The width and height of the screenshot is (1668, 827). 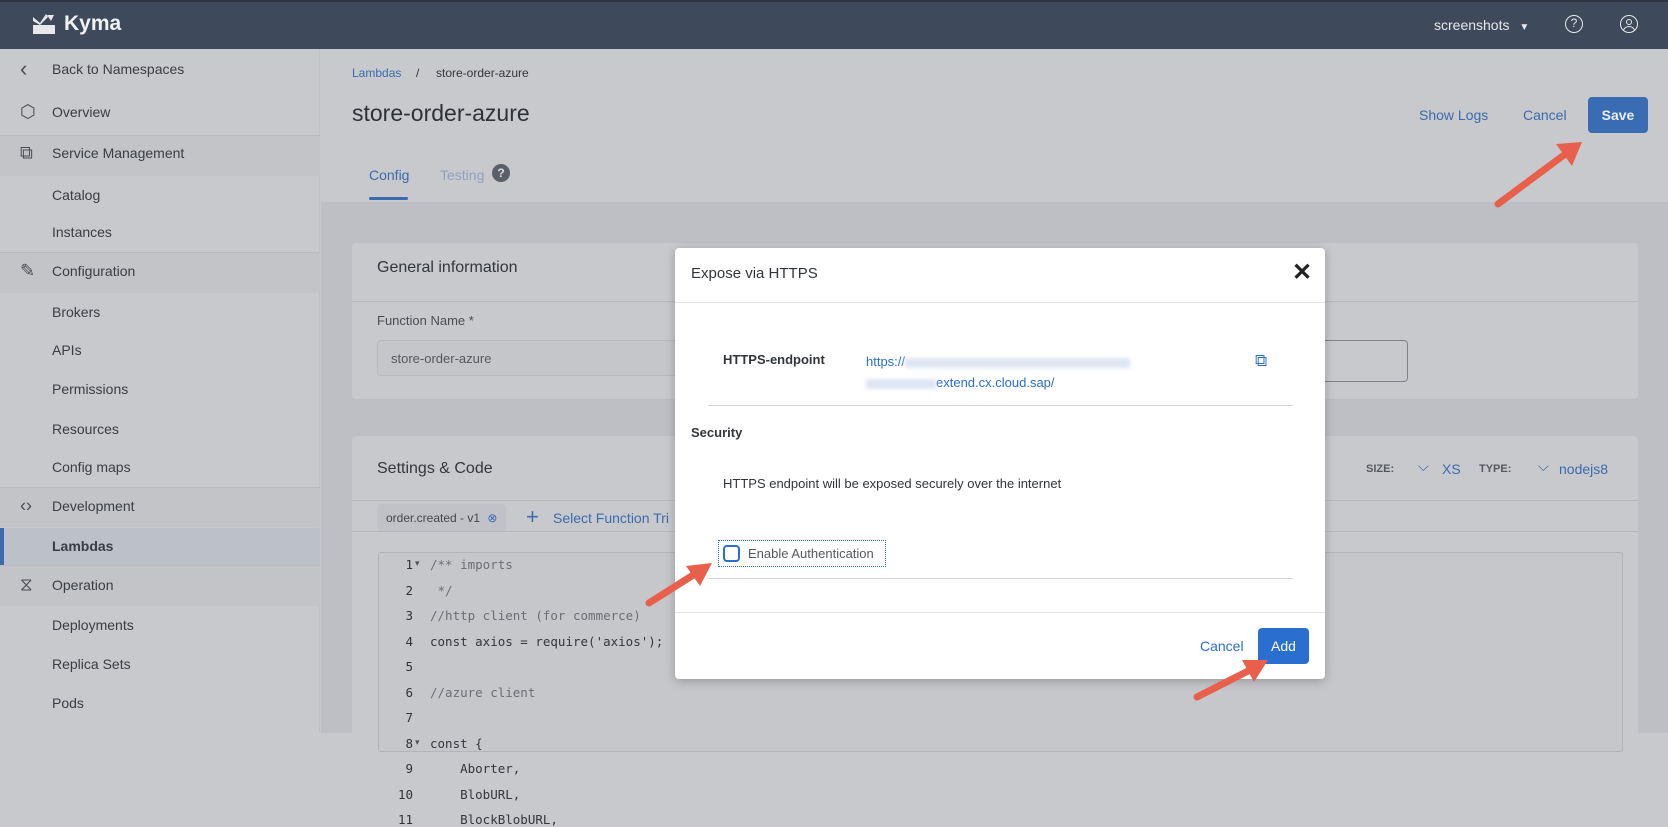 What do you see at coordinates (475, 768) in the screenshot?
I see `code-line: Aborter,` at bounding box center [475, 768].